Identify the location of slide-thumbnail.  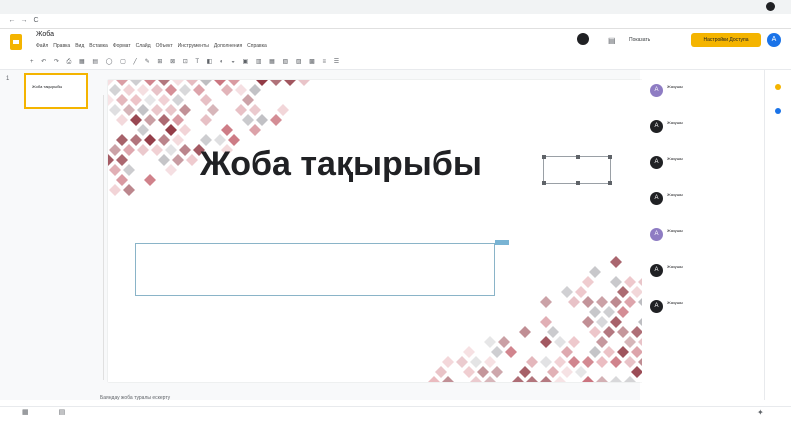
(56, 91).